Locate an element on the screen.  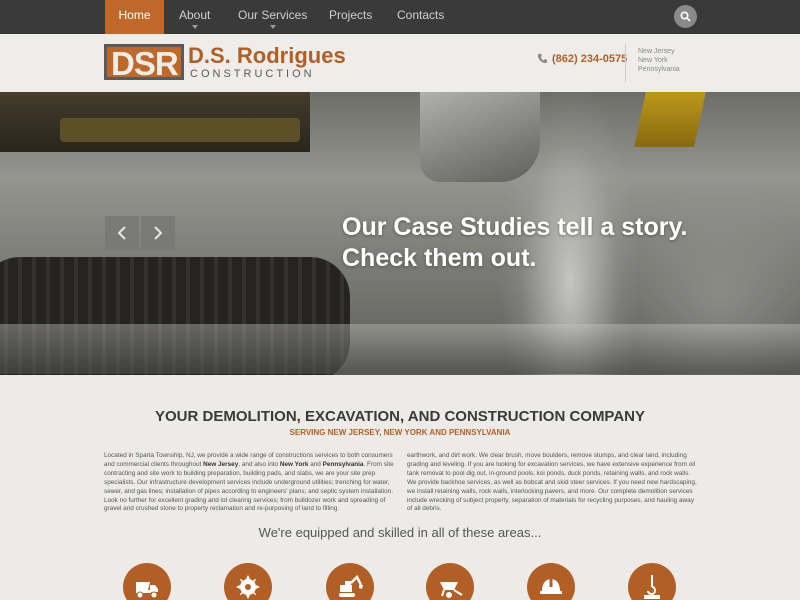
intro-bold-new-york: New York is located at coordinates (294, 464).